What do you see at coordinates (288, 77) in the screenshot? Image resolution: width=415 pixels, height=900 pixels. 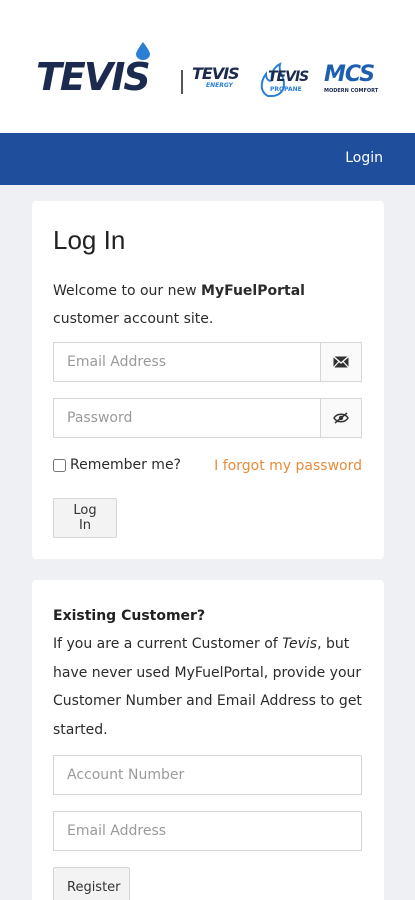 I see `tevis-propane-logo-text: TEVIS` at bounding box center [288, 77].